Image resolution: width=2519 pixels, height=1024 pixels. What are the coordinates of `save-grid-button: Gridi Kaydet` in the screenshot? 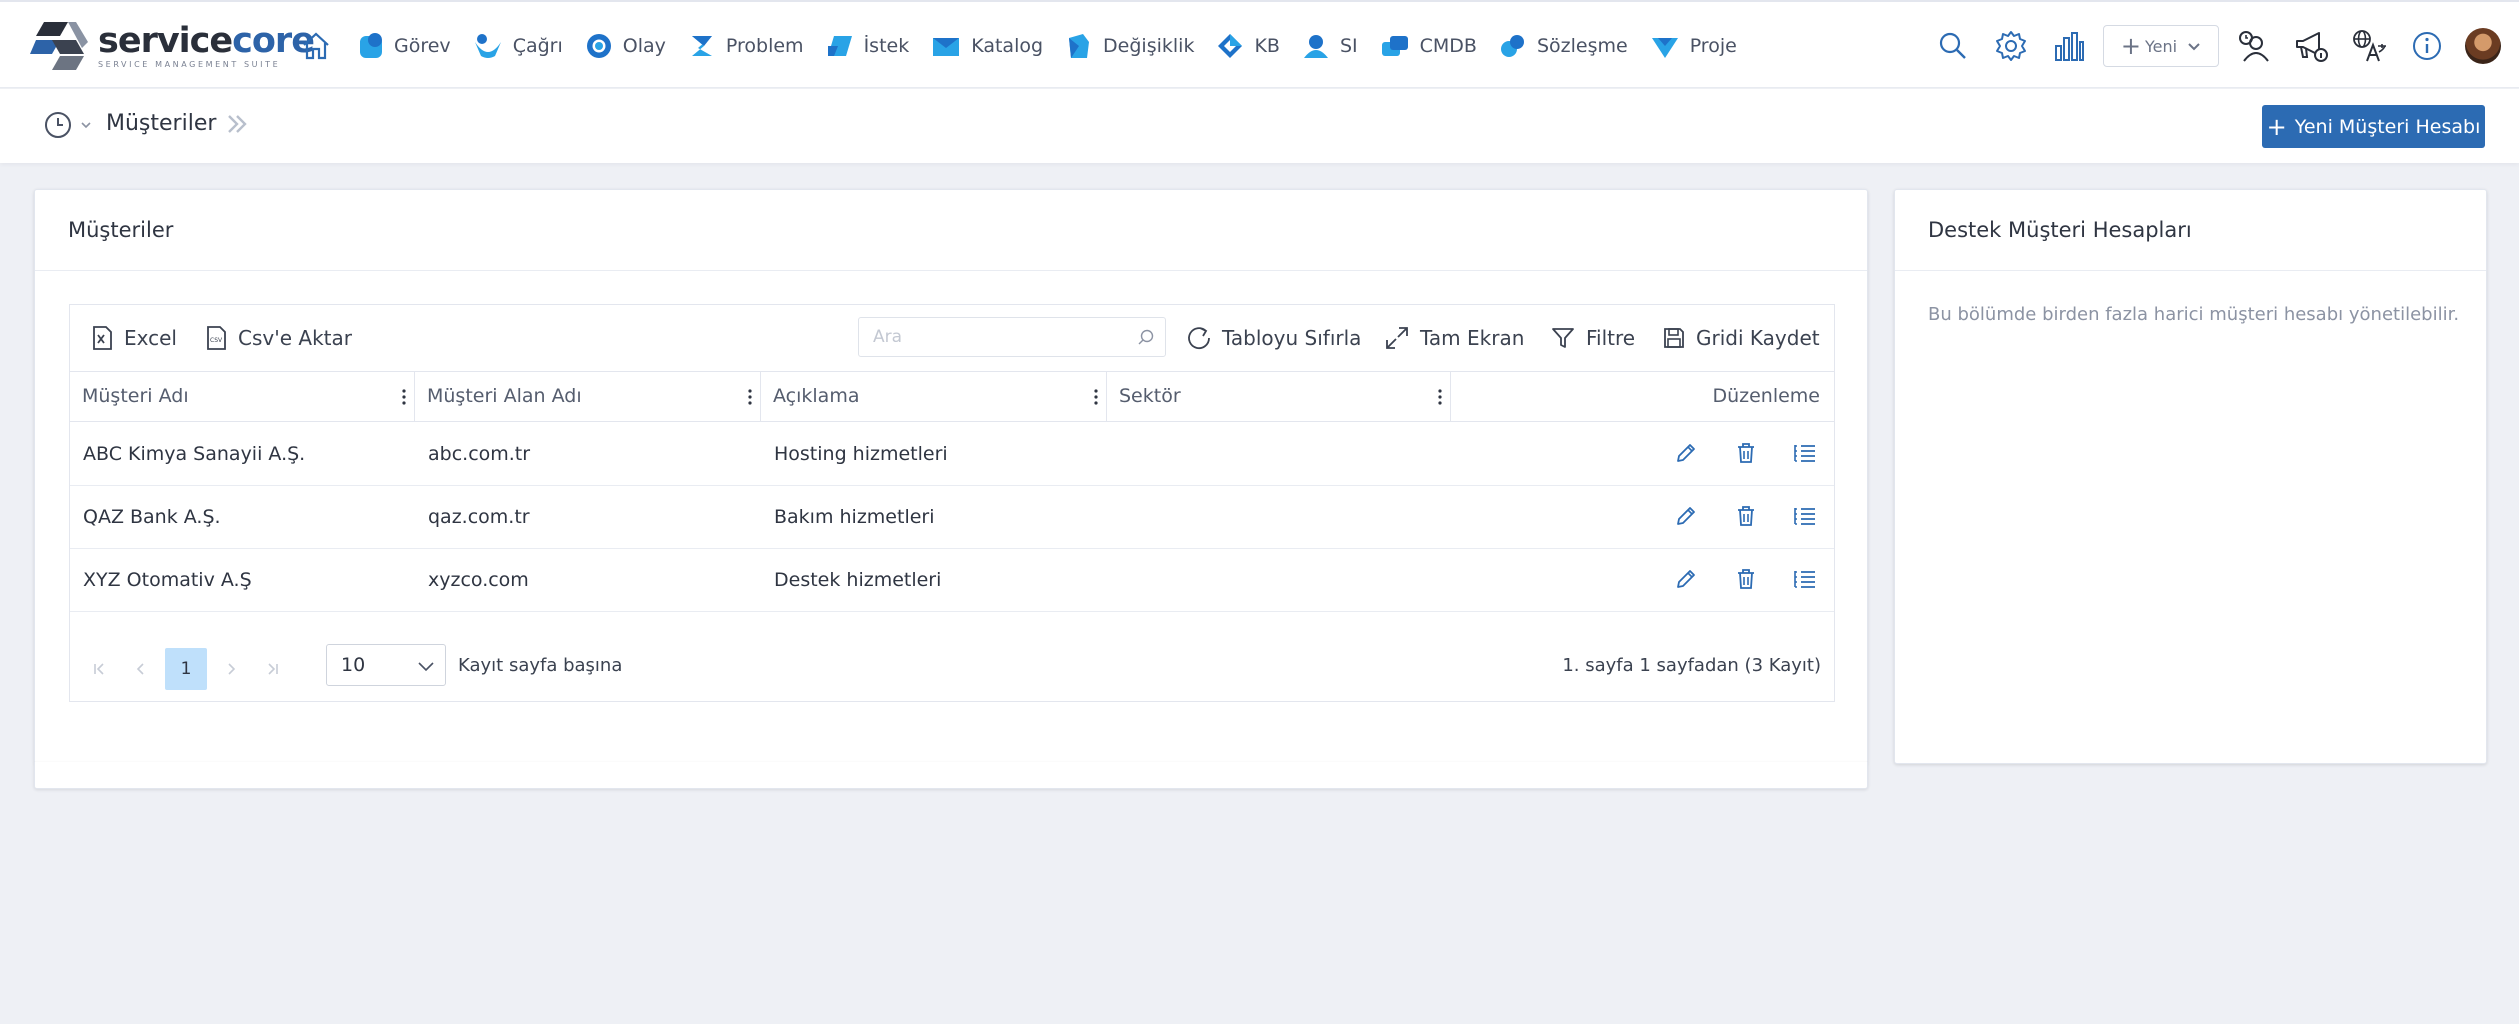 It's located at (1741, 338).